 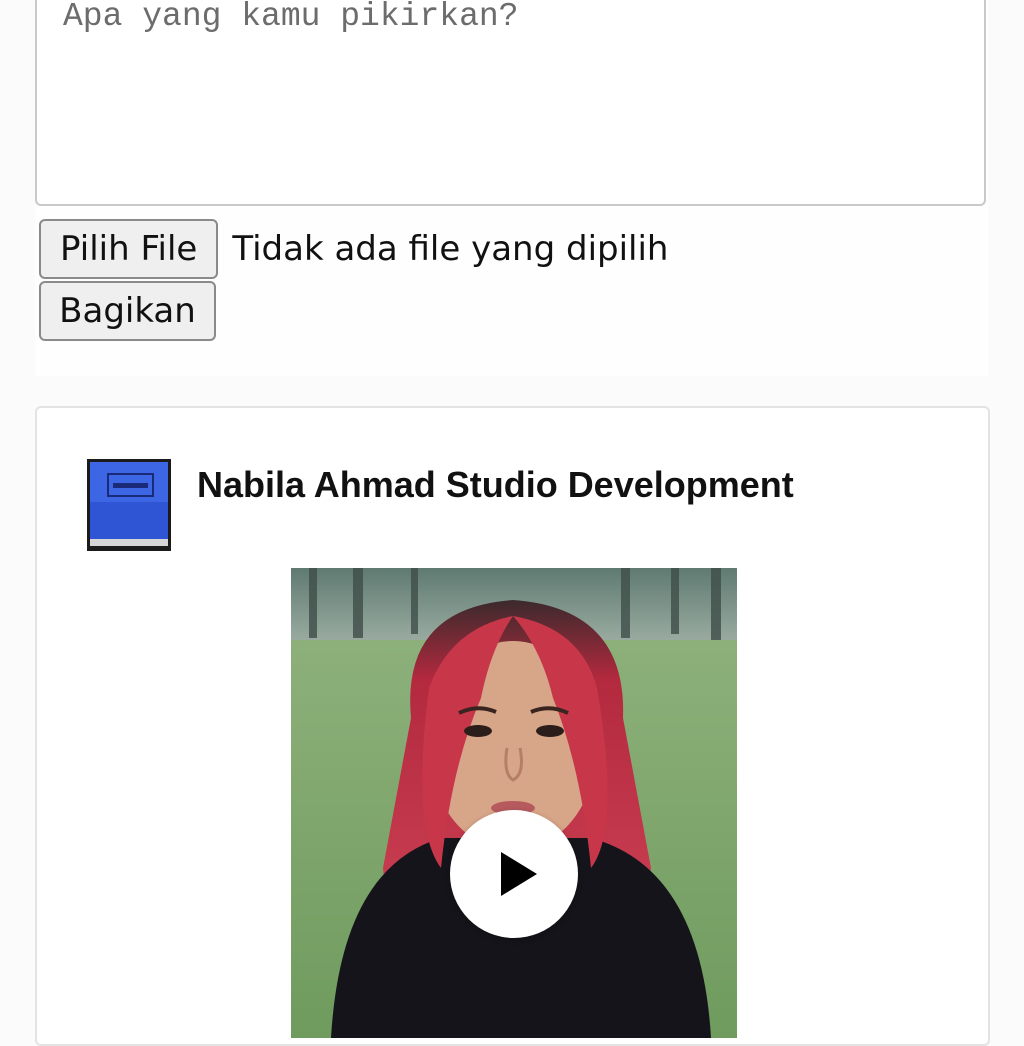 I want to click on play-button, so click(x=514, y=874).